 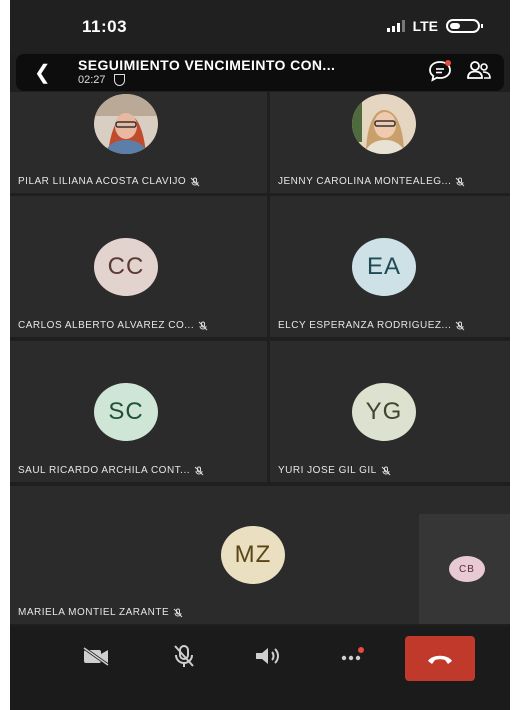 I want to click on self-view-tile: CB, so click(x=464, y=569).